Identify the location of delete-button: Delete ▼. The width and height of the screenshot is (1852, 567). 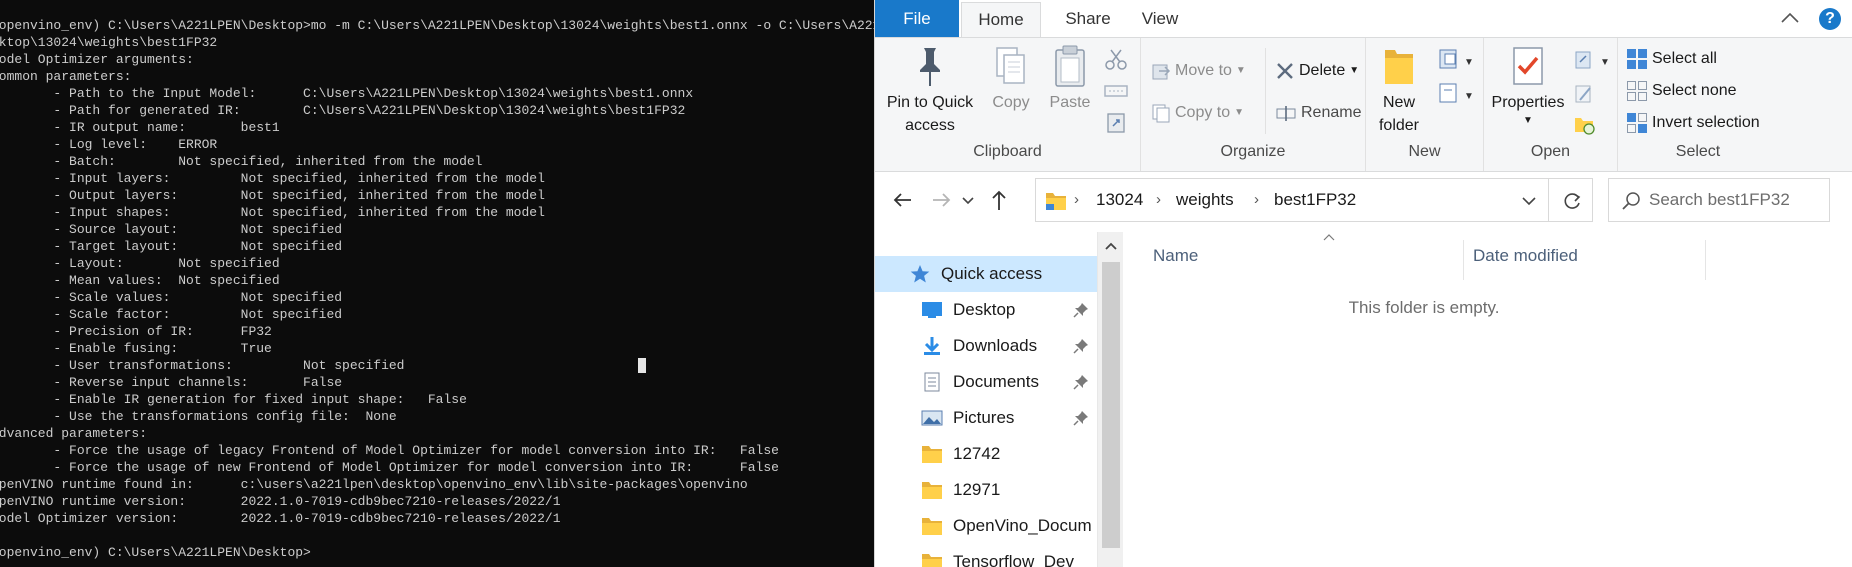
(1317, 71).